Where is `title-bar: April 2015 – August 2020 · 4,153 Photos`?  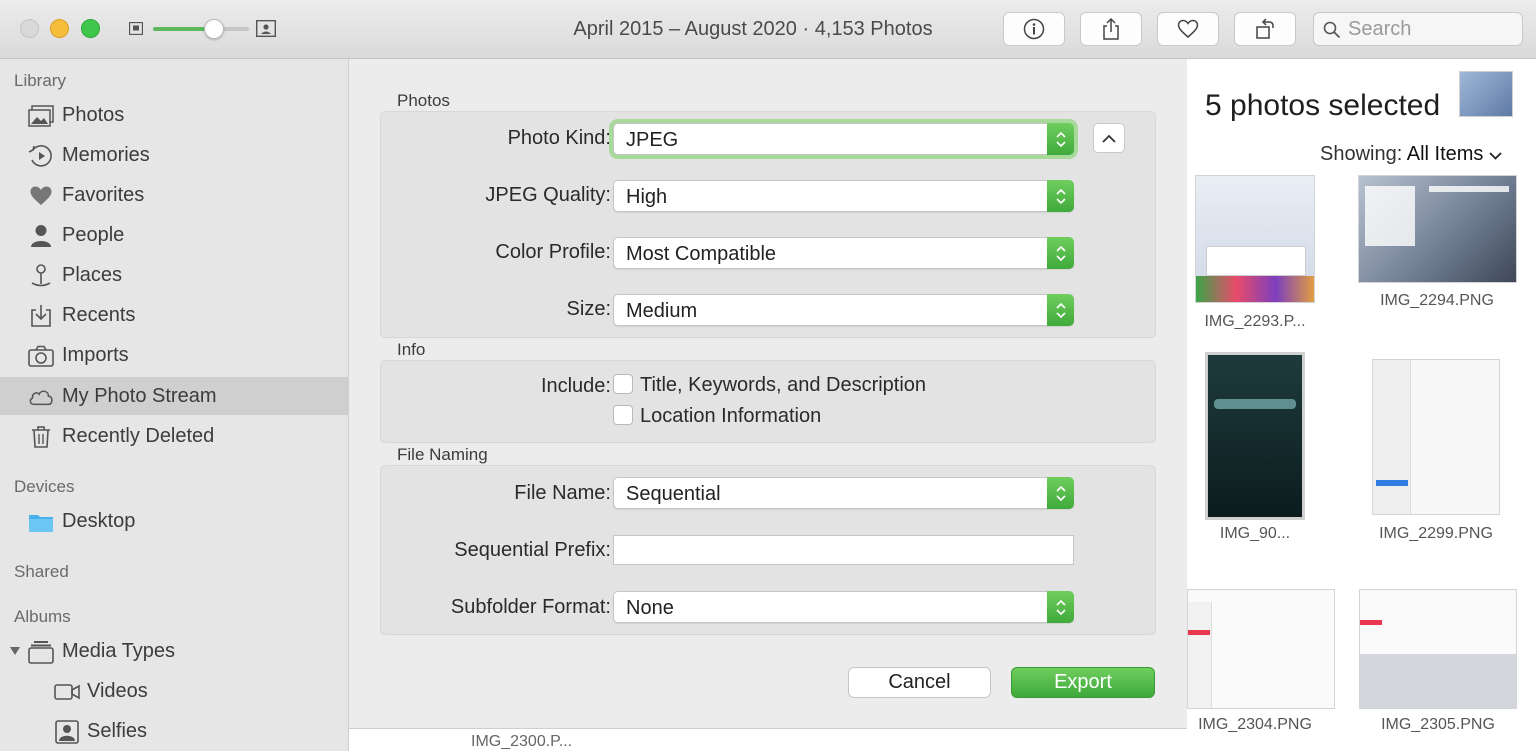 title-bar: April 2015 – August 2020 · 4,153 Photos is located at coordinates (768, 29).